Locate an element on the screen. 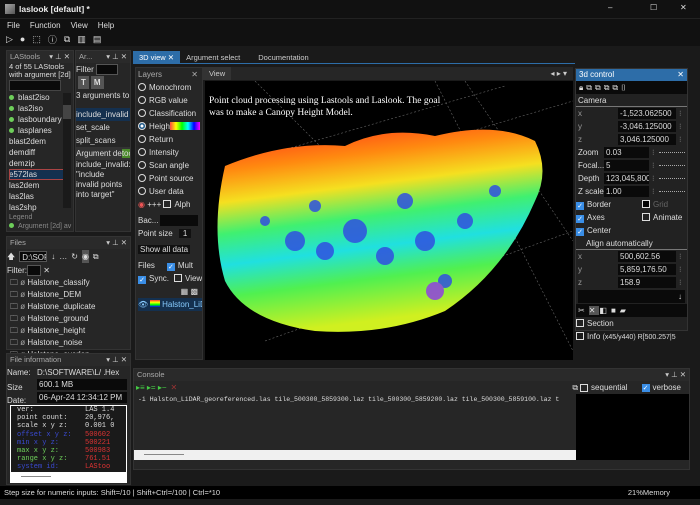  run-icon: ▷ is located at coordinates (9, 39).